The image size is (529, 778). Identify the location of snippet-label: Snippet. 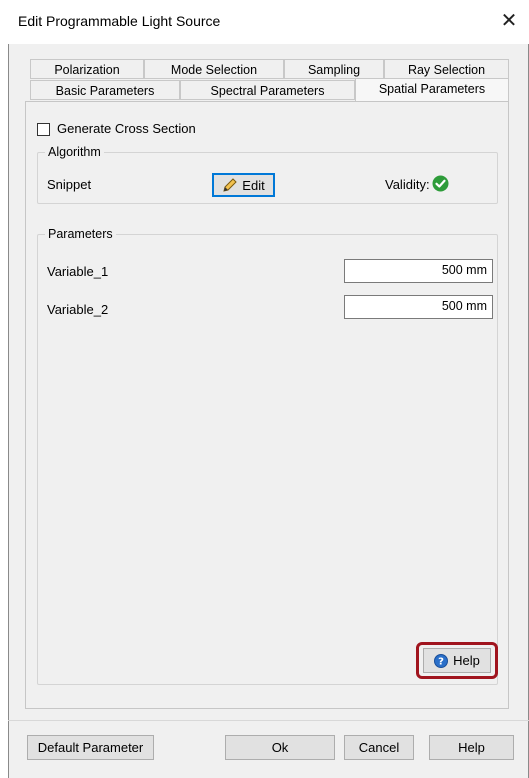
(69, 184).